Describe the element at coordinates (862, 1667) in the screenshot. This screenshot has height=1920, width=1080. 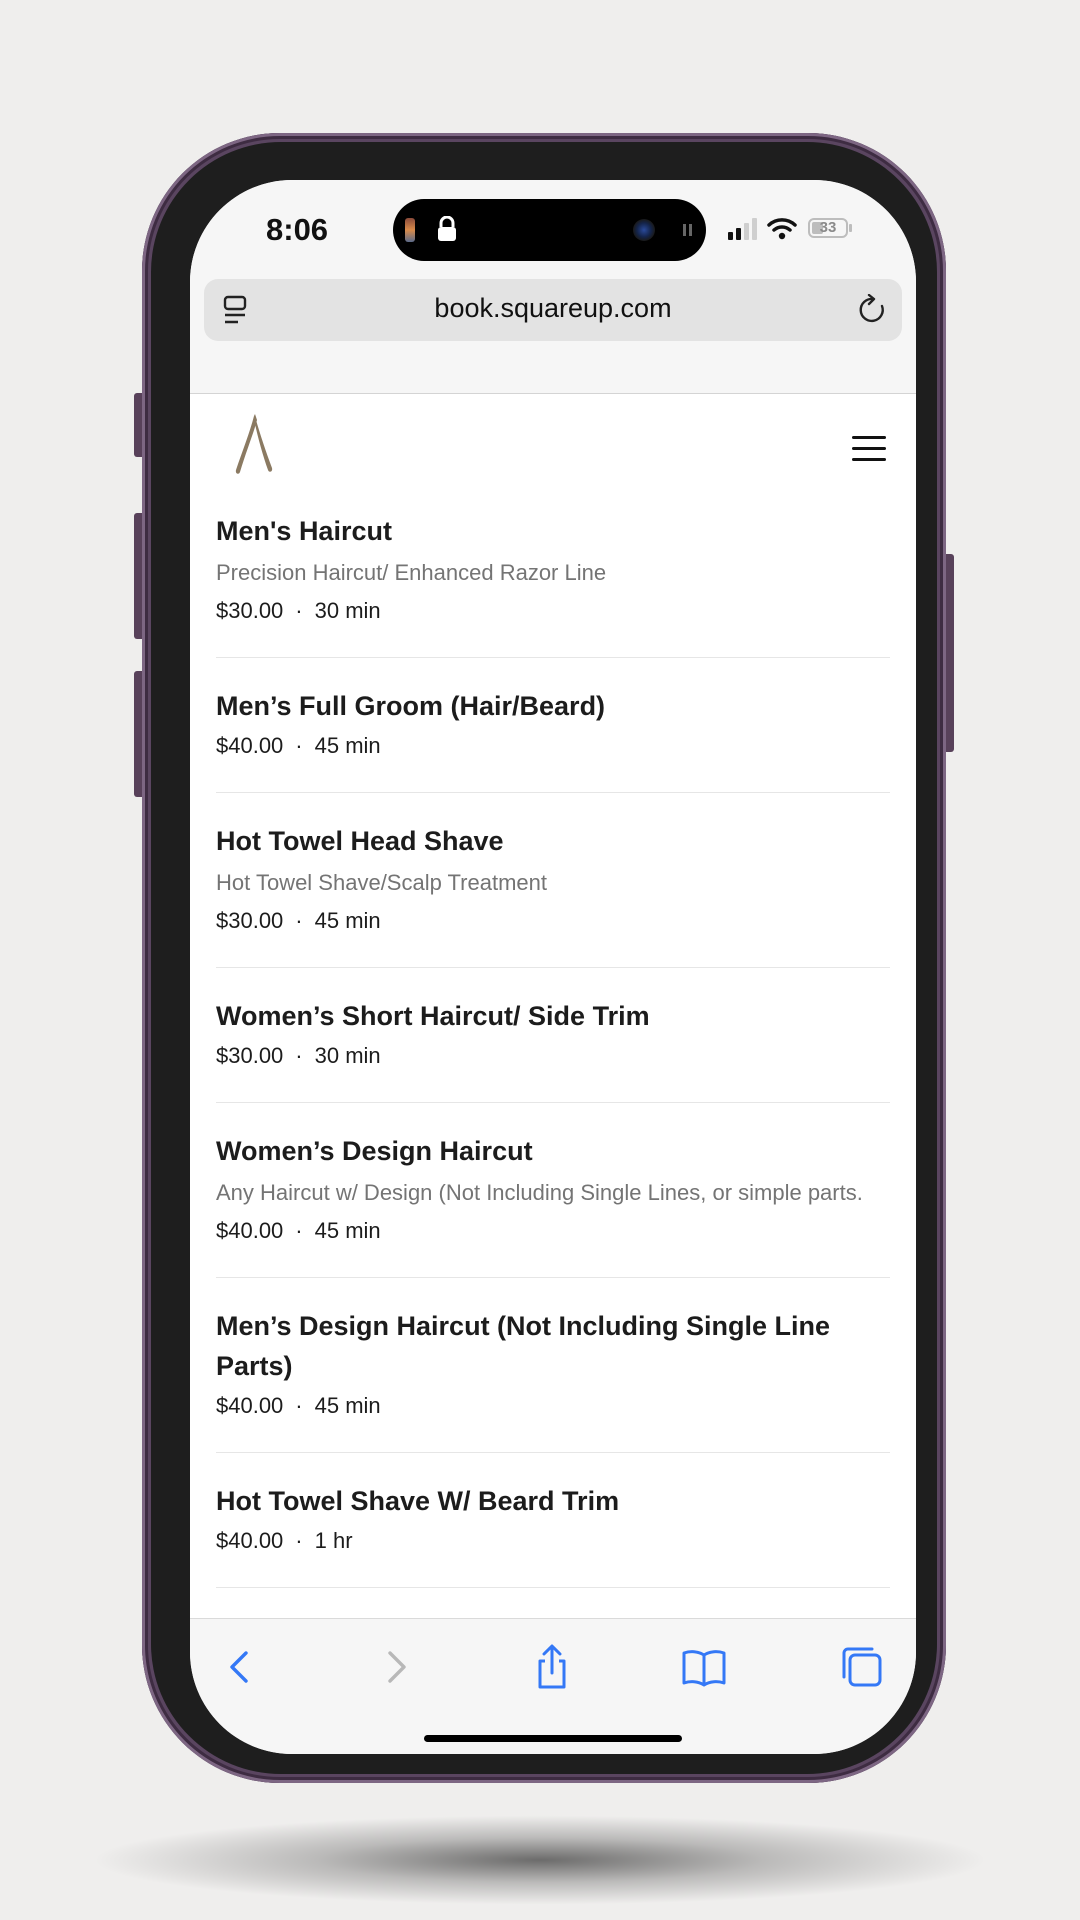
I see `tabs-icon` at that location.